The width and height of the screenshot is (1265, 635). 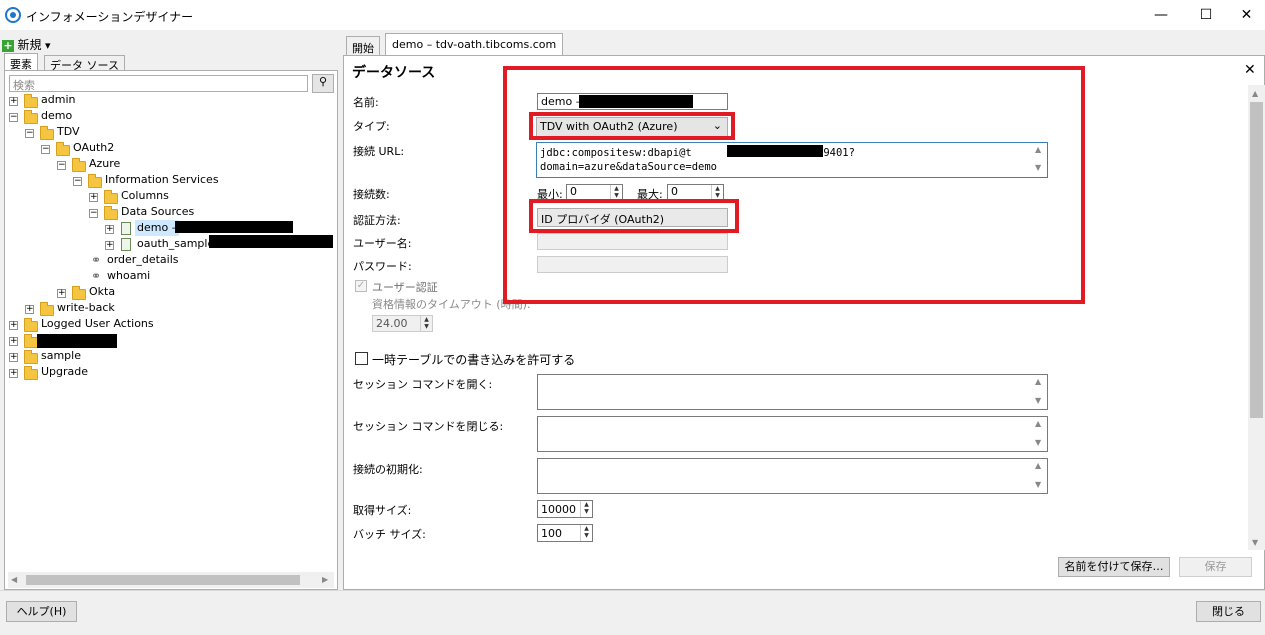 I want to click on close-button: 閉じる, so click(x=1228, y=611).